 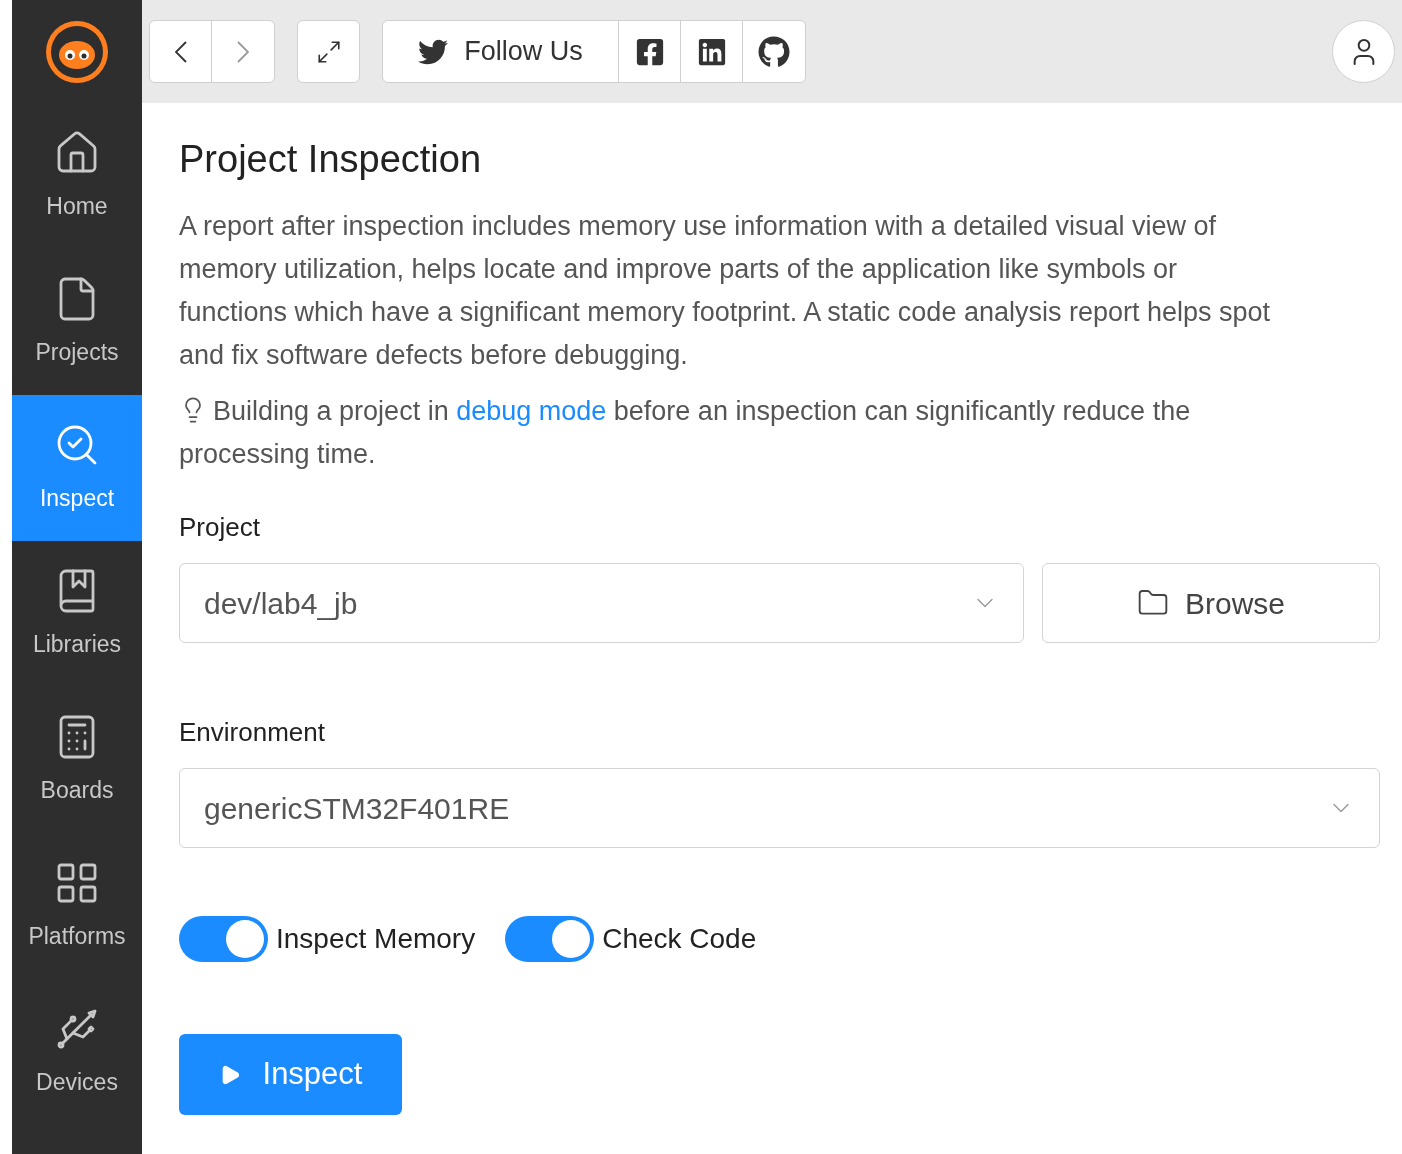 What do you see at coordinates (376, 939) in the screenshot?
I see `switch-label: Inspect Memory` at bounding box center [376, 939].